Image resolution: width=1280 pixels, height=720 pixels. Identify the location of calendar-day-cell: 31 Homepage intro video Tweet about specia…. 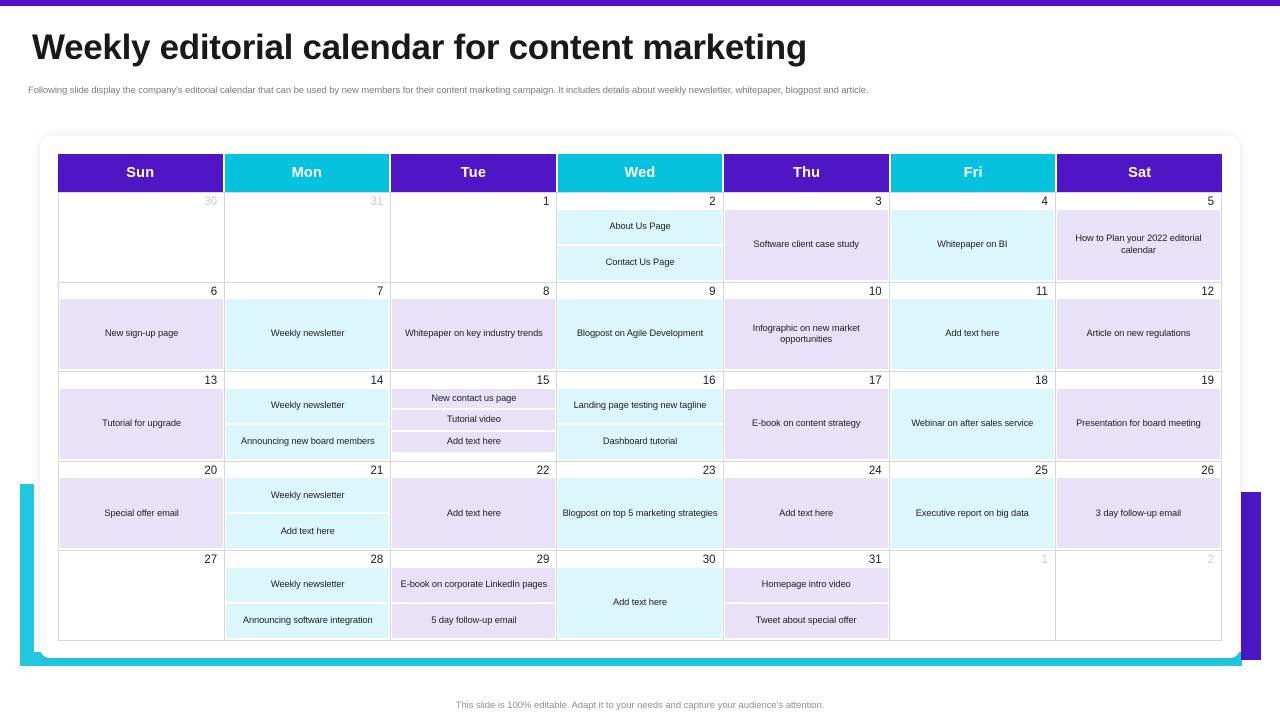
(806, 596).